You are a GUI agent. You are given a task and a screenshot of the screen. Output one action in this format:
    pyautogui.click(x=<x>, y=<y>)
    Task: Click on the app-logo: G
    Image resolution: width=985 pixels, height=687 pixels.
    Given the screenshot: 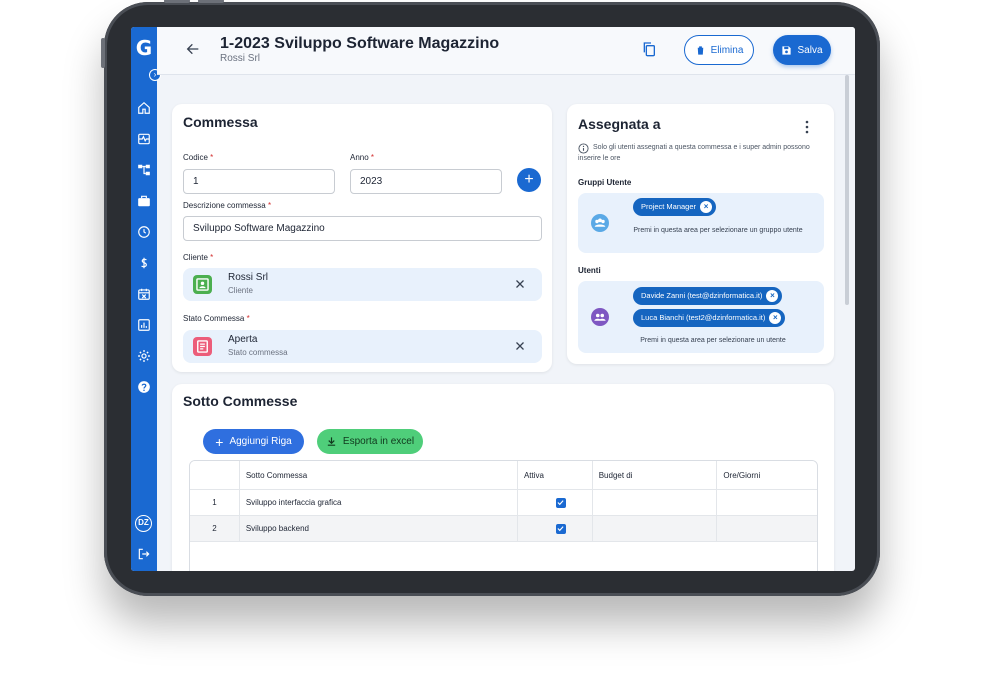 What is the action you would take?
    pyautogui.click(x=144, y=48)
    